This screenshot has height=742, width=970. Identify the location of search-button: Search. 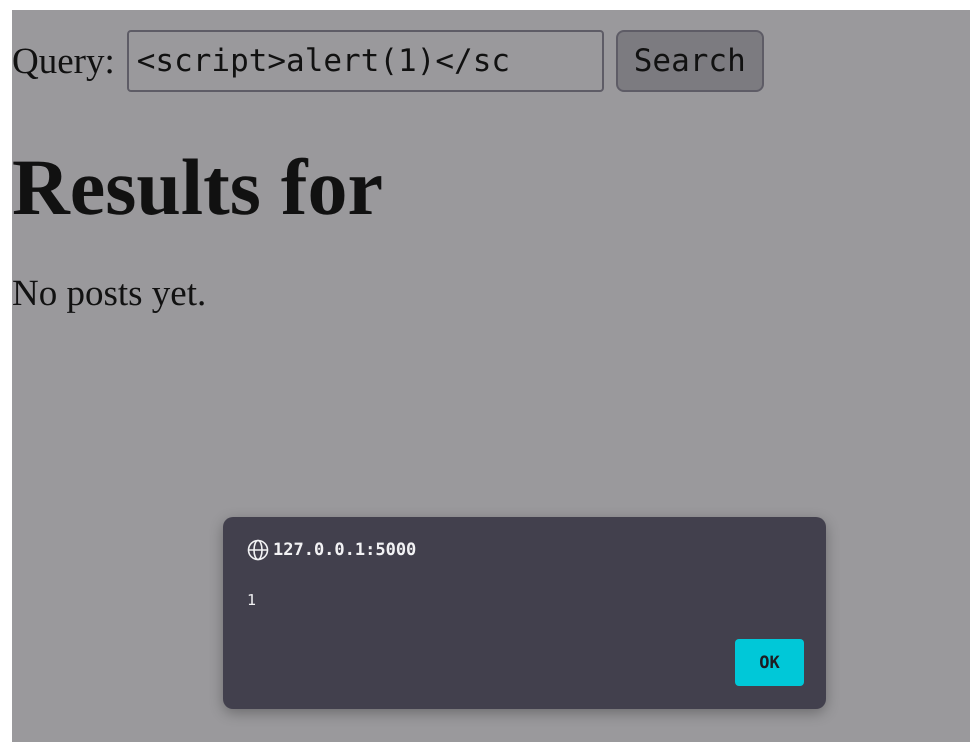
(690, 61).